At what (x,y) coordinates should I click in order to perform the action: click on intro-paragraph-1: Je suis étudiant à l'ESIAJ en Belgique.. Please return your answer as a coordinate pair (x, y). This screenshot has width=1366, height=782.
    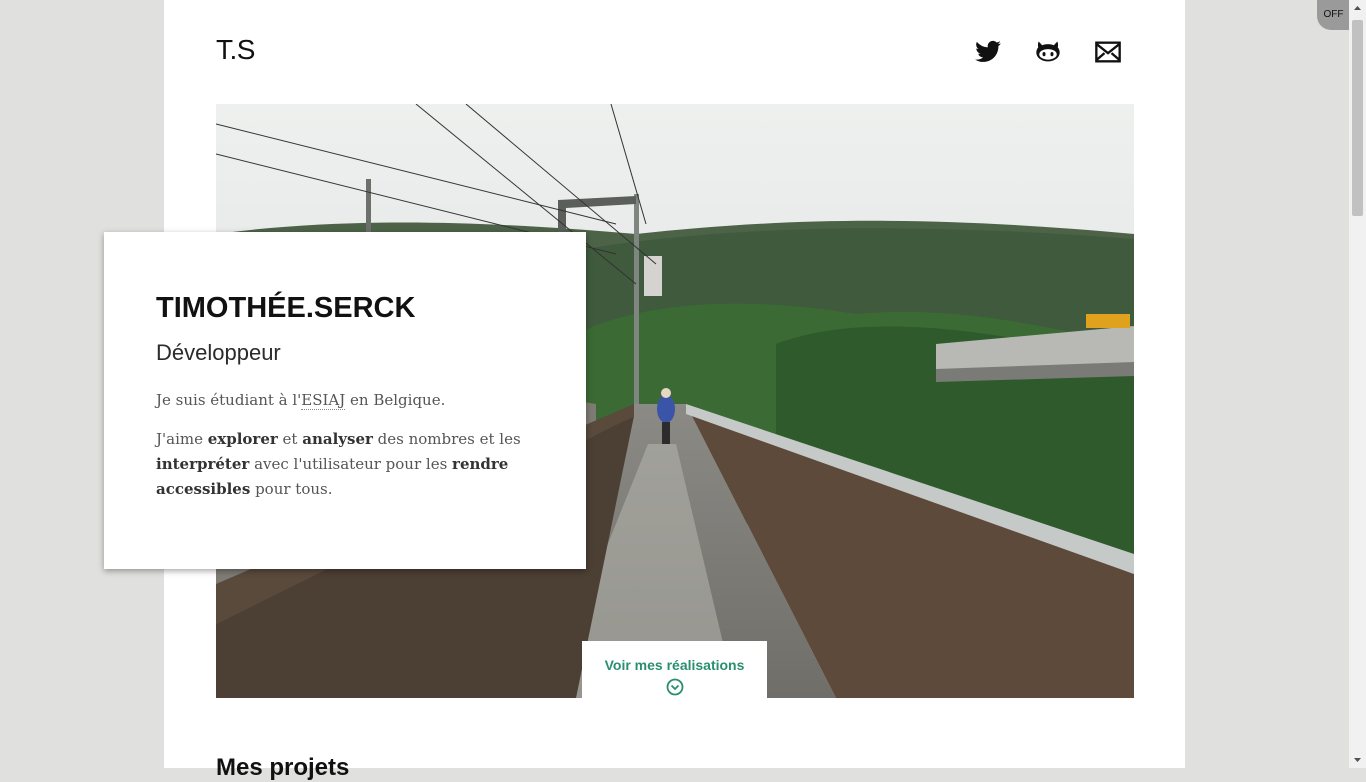
    Looking at the image, I should click on (341, 400).